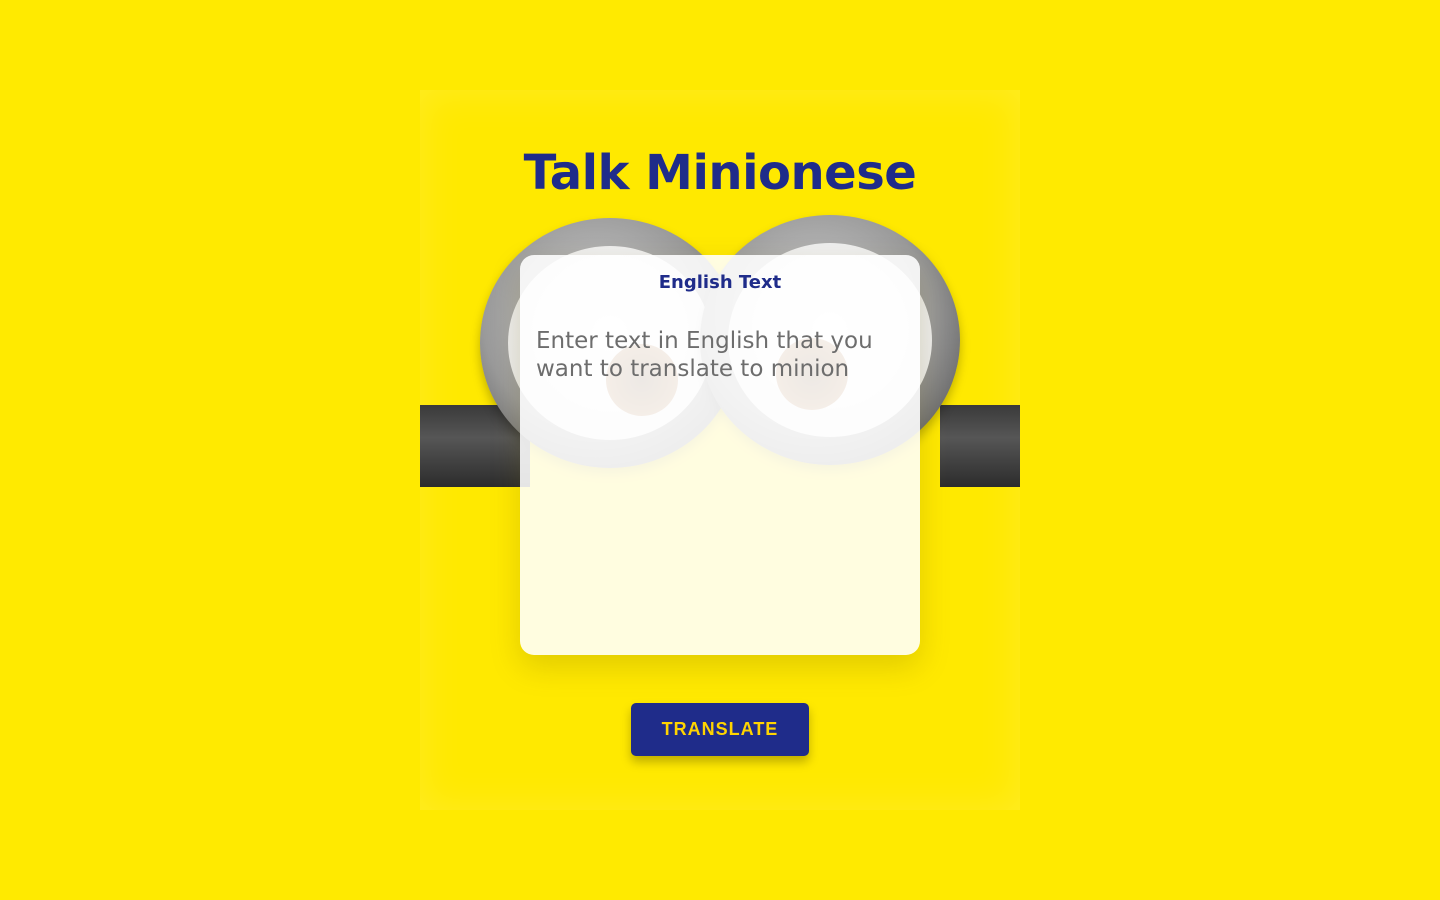  I want to click on input-card: English Text, so click(720, 455).